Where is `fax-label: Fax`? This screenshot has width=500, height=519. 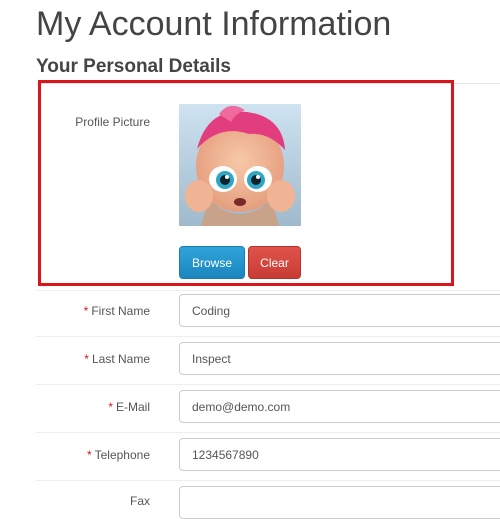
fax-label: Fax is located at coordinates (140, 501).